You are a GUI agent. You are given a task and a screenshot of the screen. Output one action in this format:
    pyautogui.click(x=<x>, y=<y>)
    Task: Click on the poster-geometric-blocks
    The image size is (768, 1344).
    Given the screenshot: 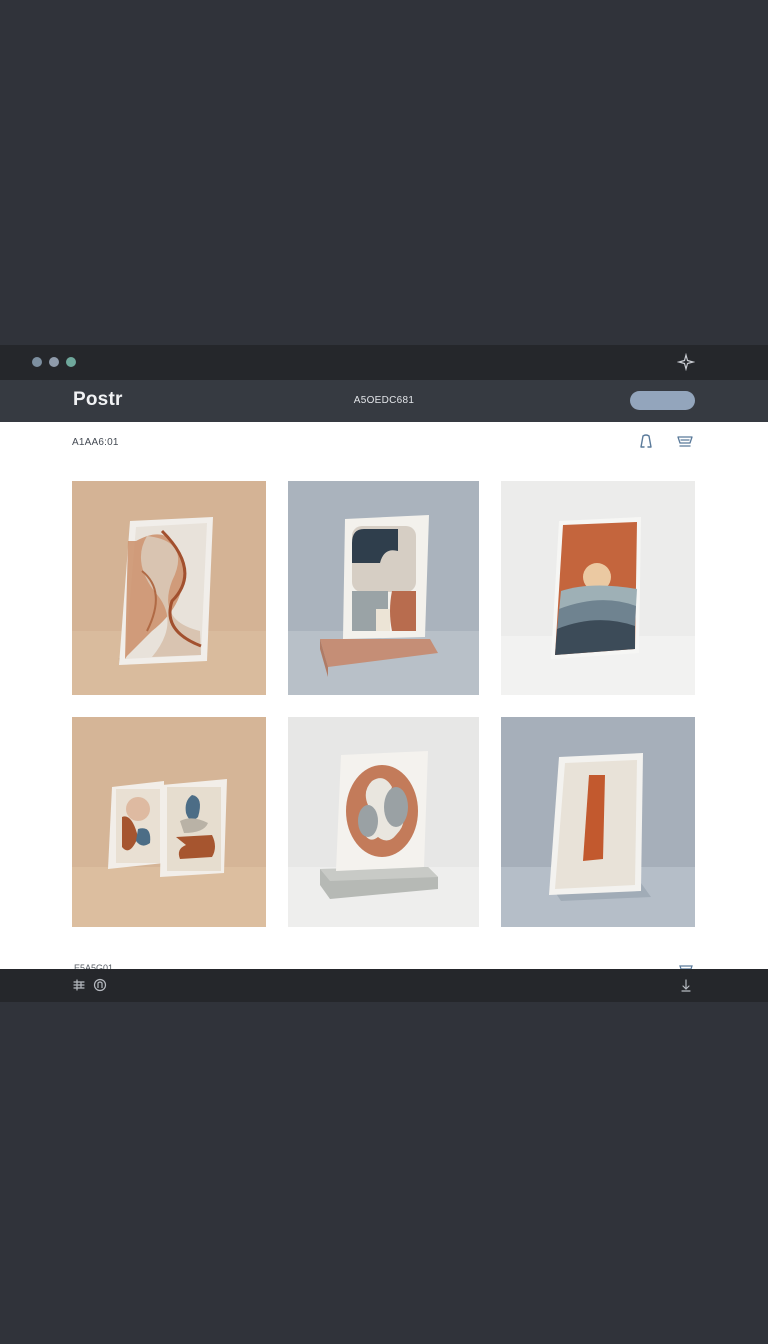 What is the action you would take?
    pyautogui.click(x=383, y=588)
    